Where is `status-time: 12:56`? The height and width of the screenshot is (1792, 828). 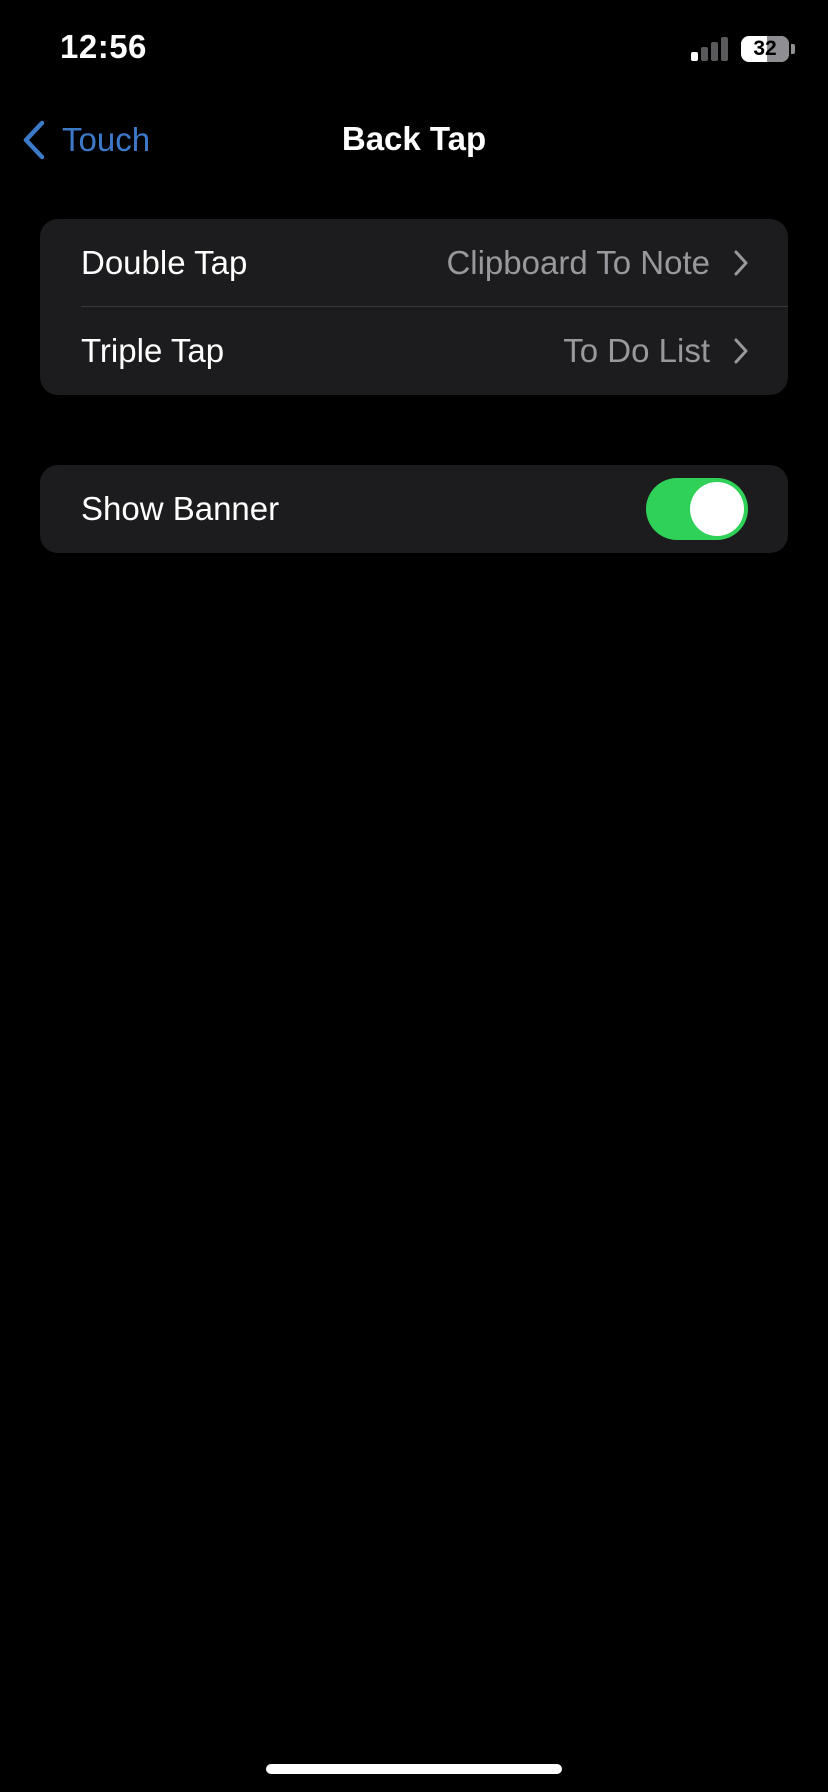
status-time: 12:56 is located at coordinates (103, 46).